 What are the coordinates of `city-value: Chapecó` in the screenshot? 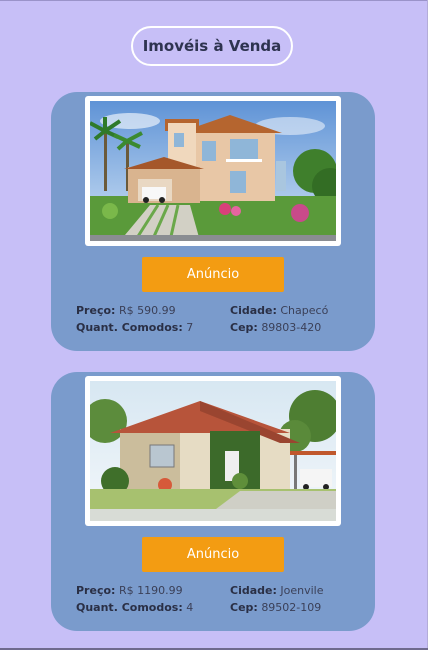 It's located at (304, 310).